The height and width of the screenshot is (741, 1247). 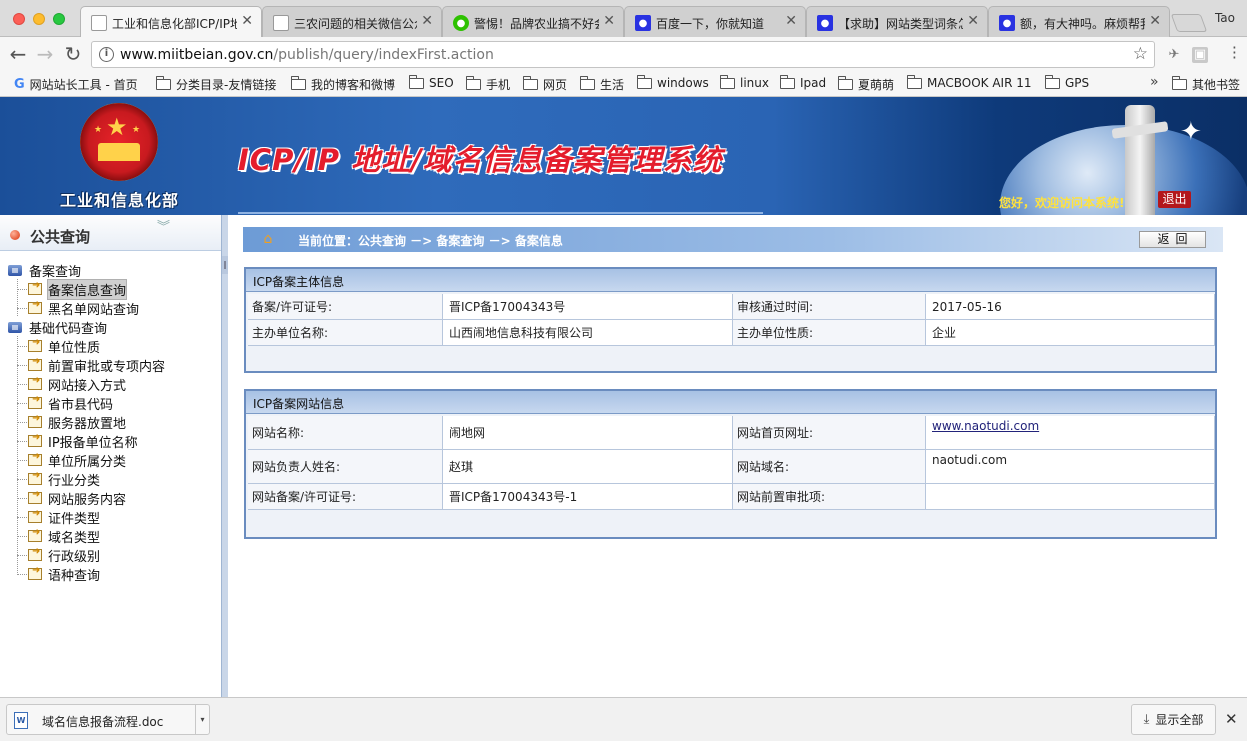 I want to click on bookmark-1: 分类目录-友情链接, so click(x=216, y=84).